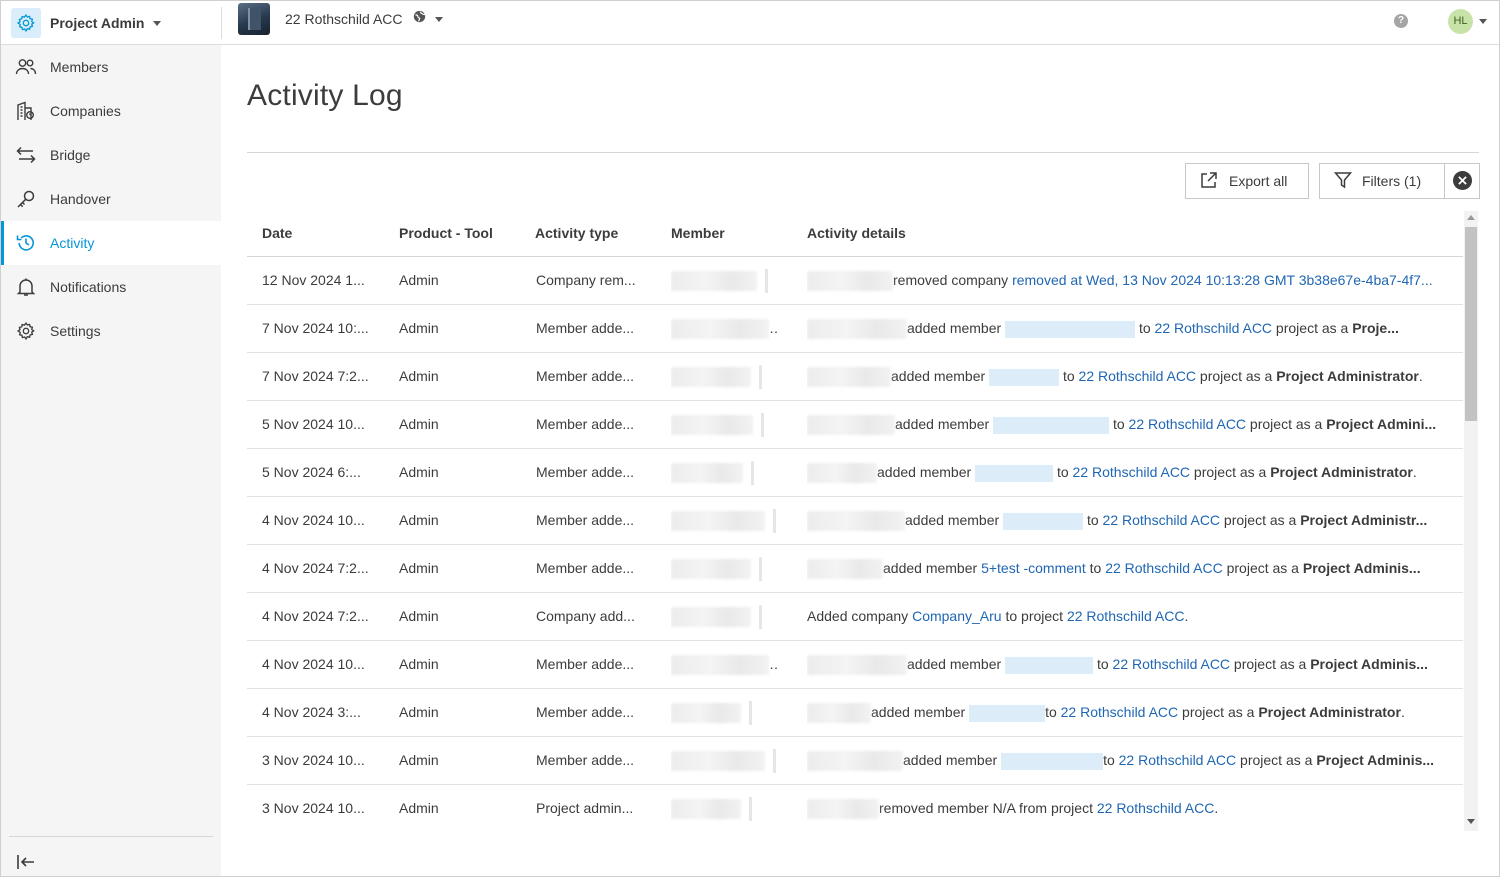 Image resolution: width=1500 pixels, height=877 pixels. What do you see at coordinates (1401, 21) in the screenshot?
I see `help-icon: ?` at bounding box center [1401, 21].